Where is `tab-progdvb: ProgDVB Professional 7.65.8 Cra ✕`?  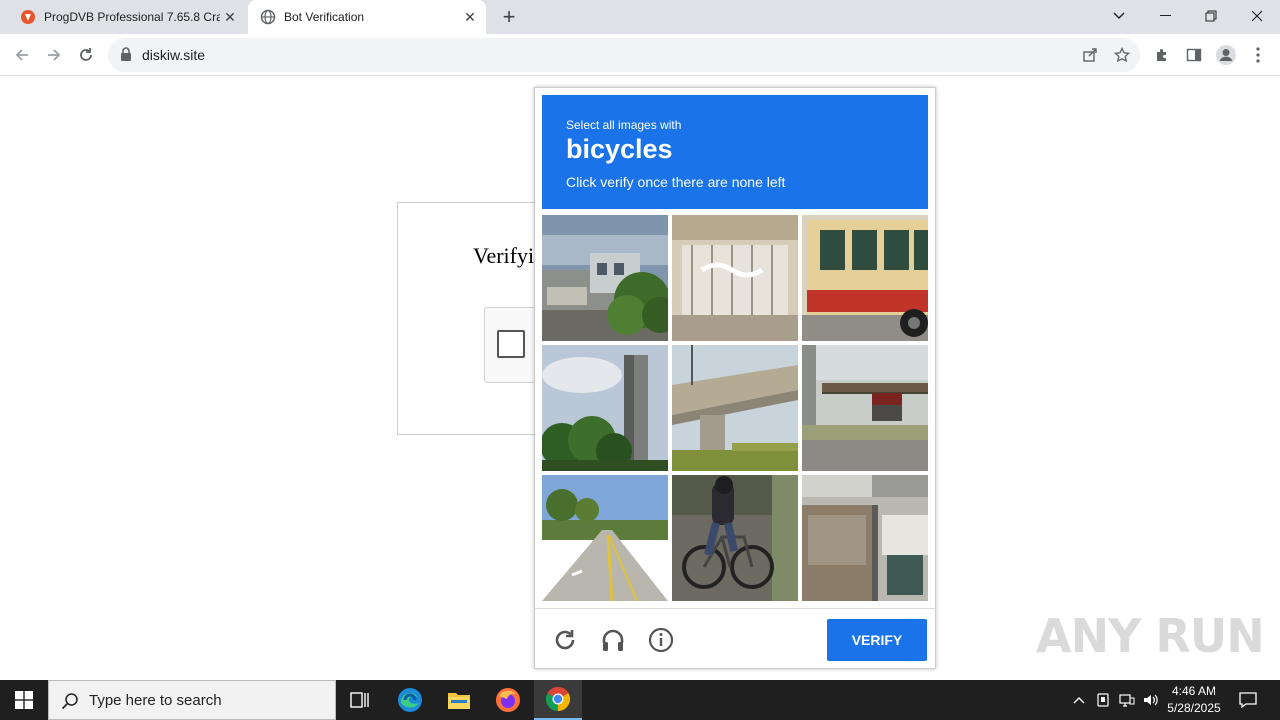 tab-progdvb: ProgDVB Professional 7.65.8 Cra ✕ is located at coordinates (127, 17).